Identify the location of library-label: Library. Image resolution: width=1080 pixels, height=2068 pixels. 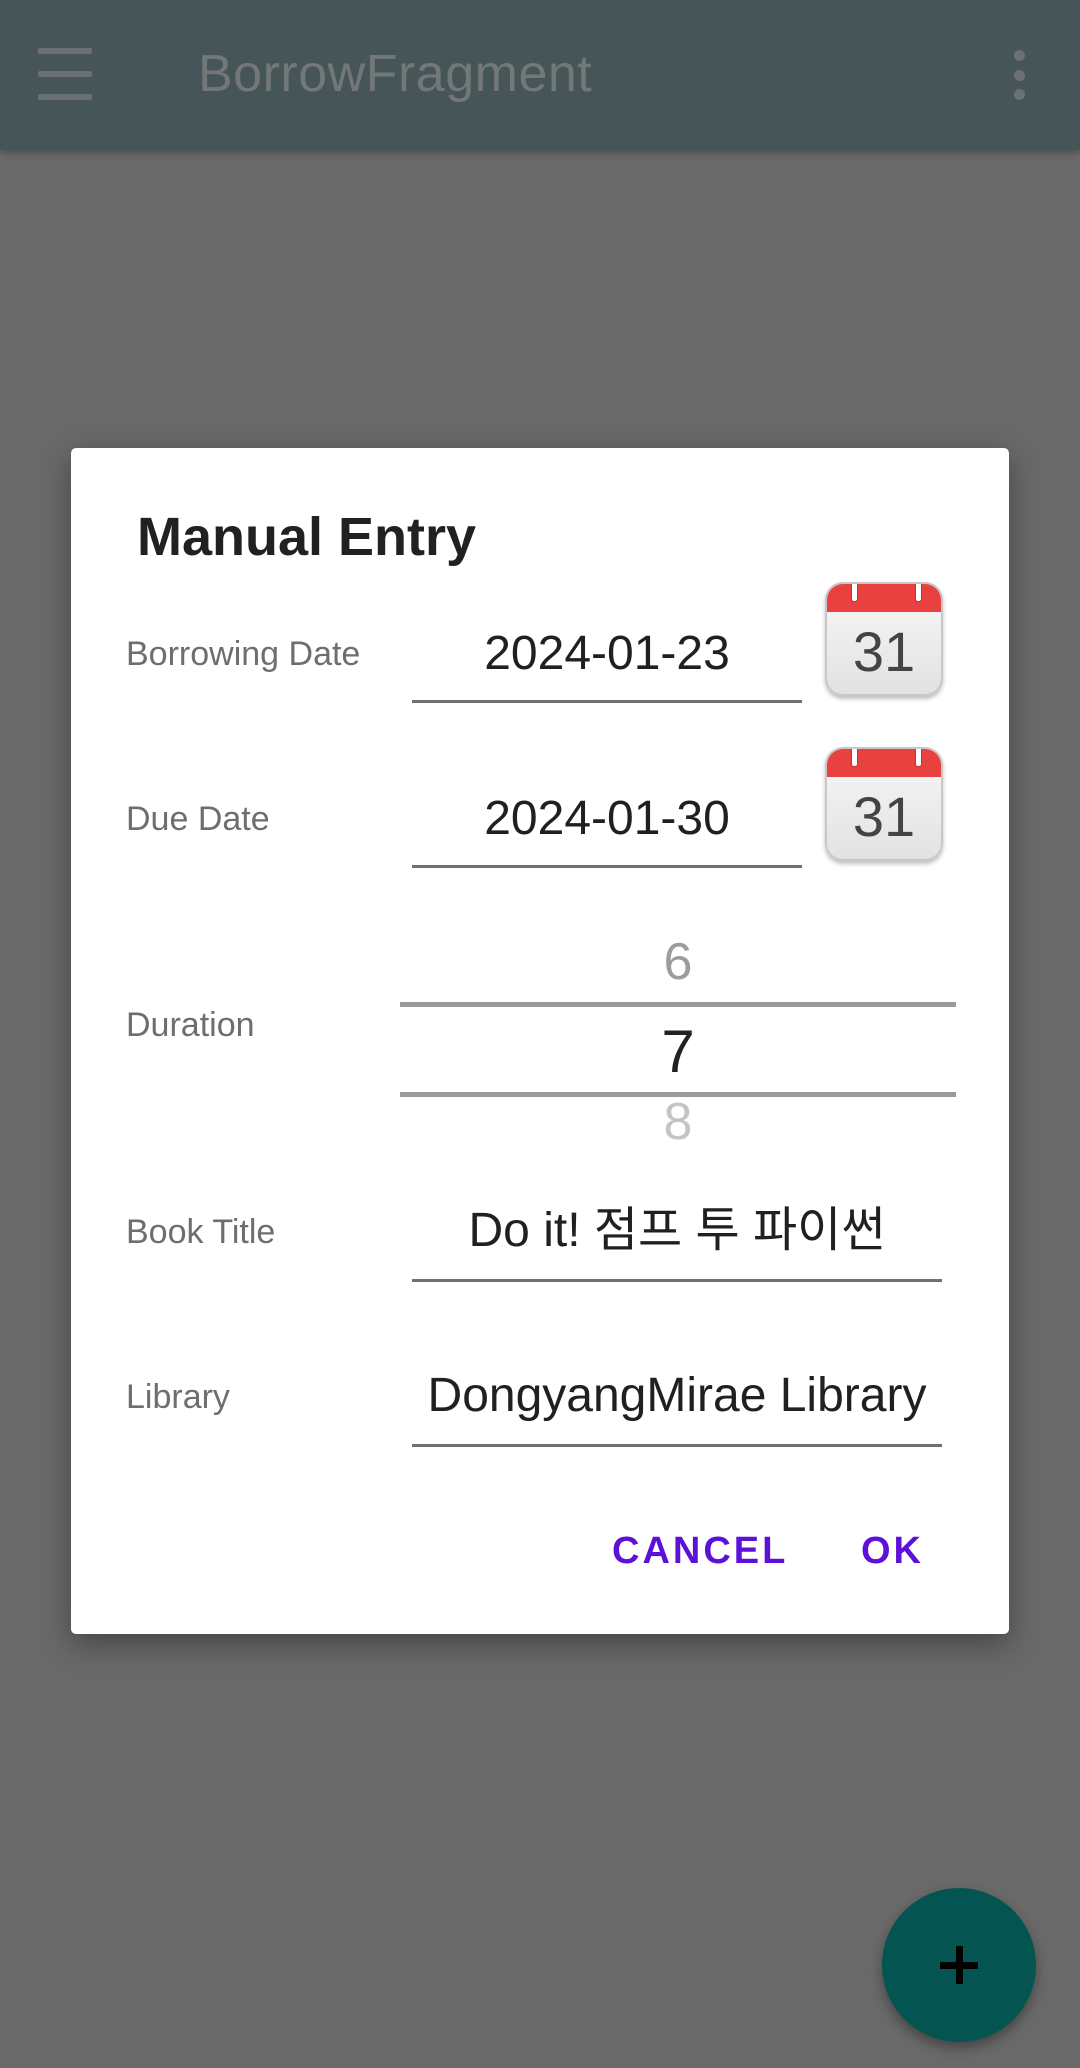
(178, 1397).